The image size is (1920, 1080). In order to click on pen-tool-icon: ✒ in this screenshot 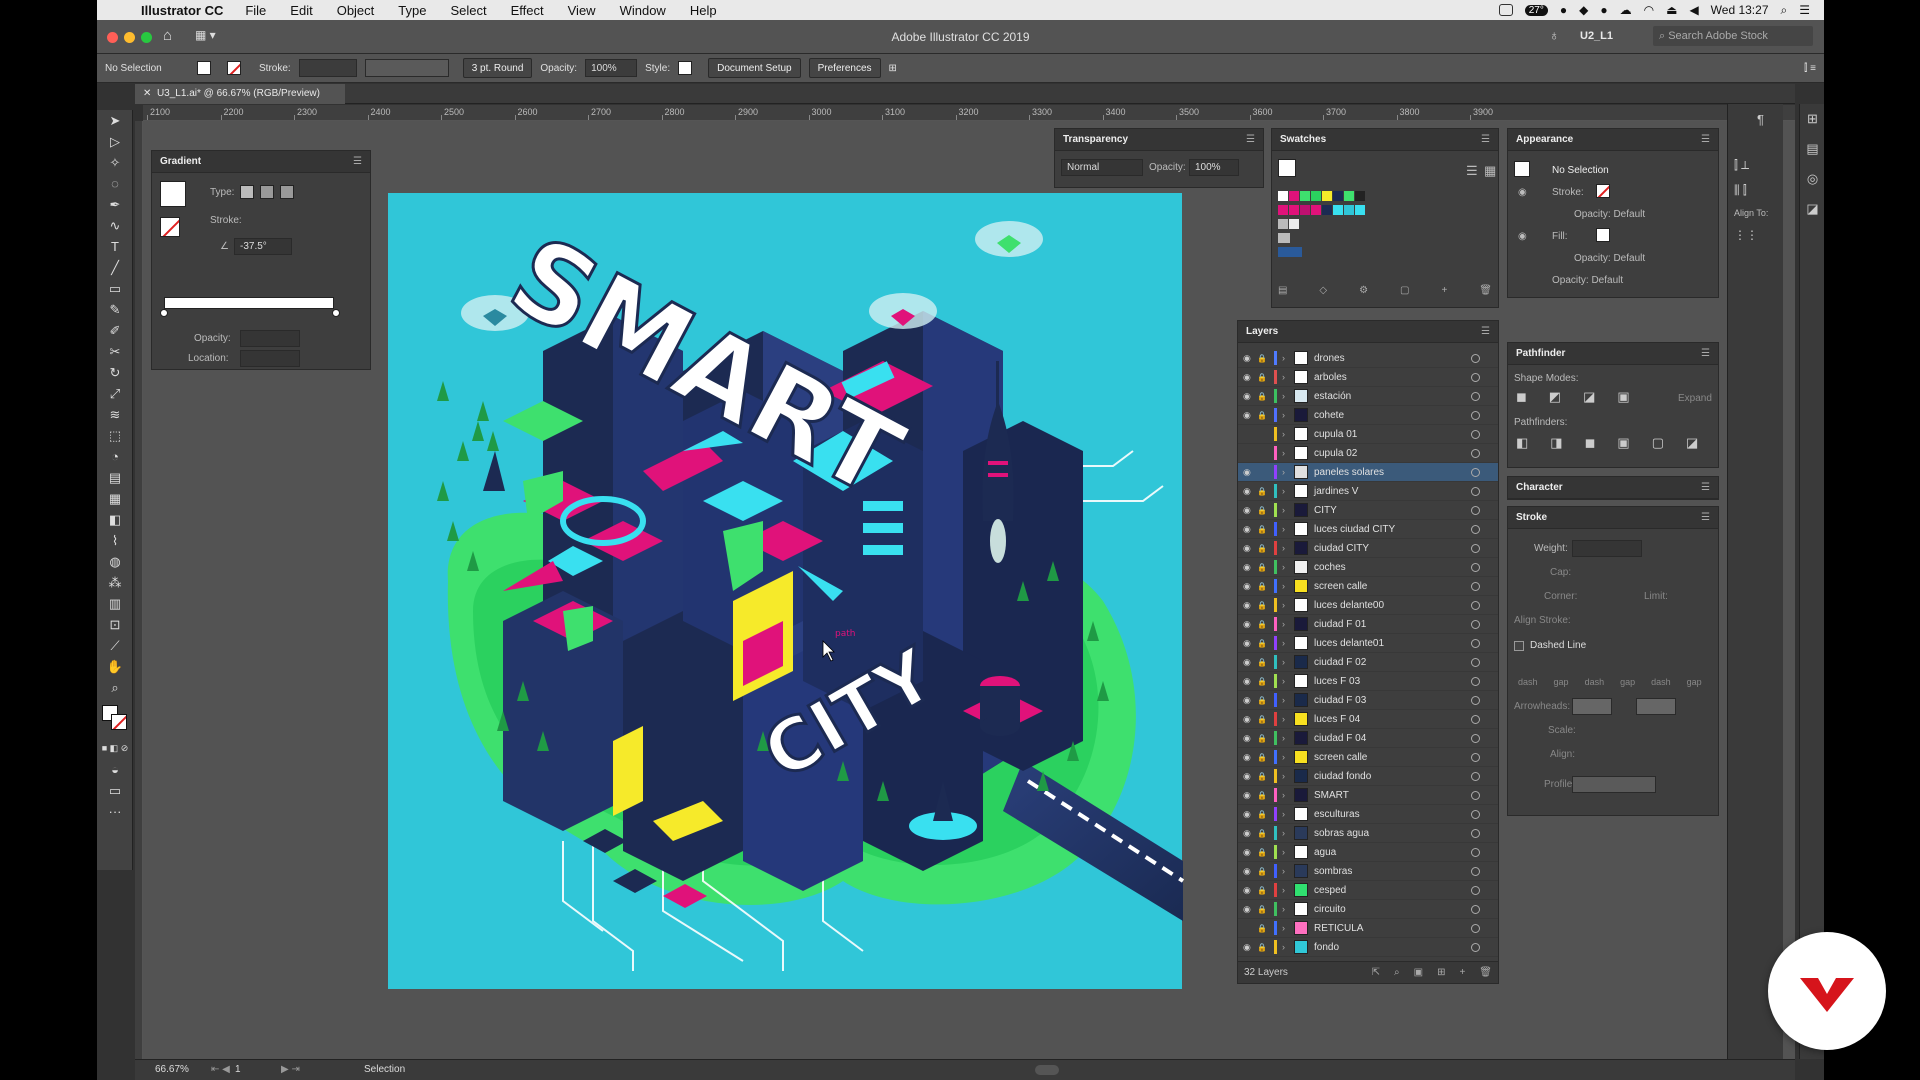, I will do `click(115, 204)`.